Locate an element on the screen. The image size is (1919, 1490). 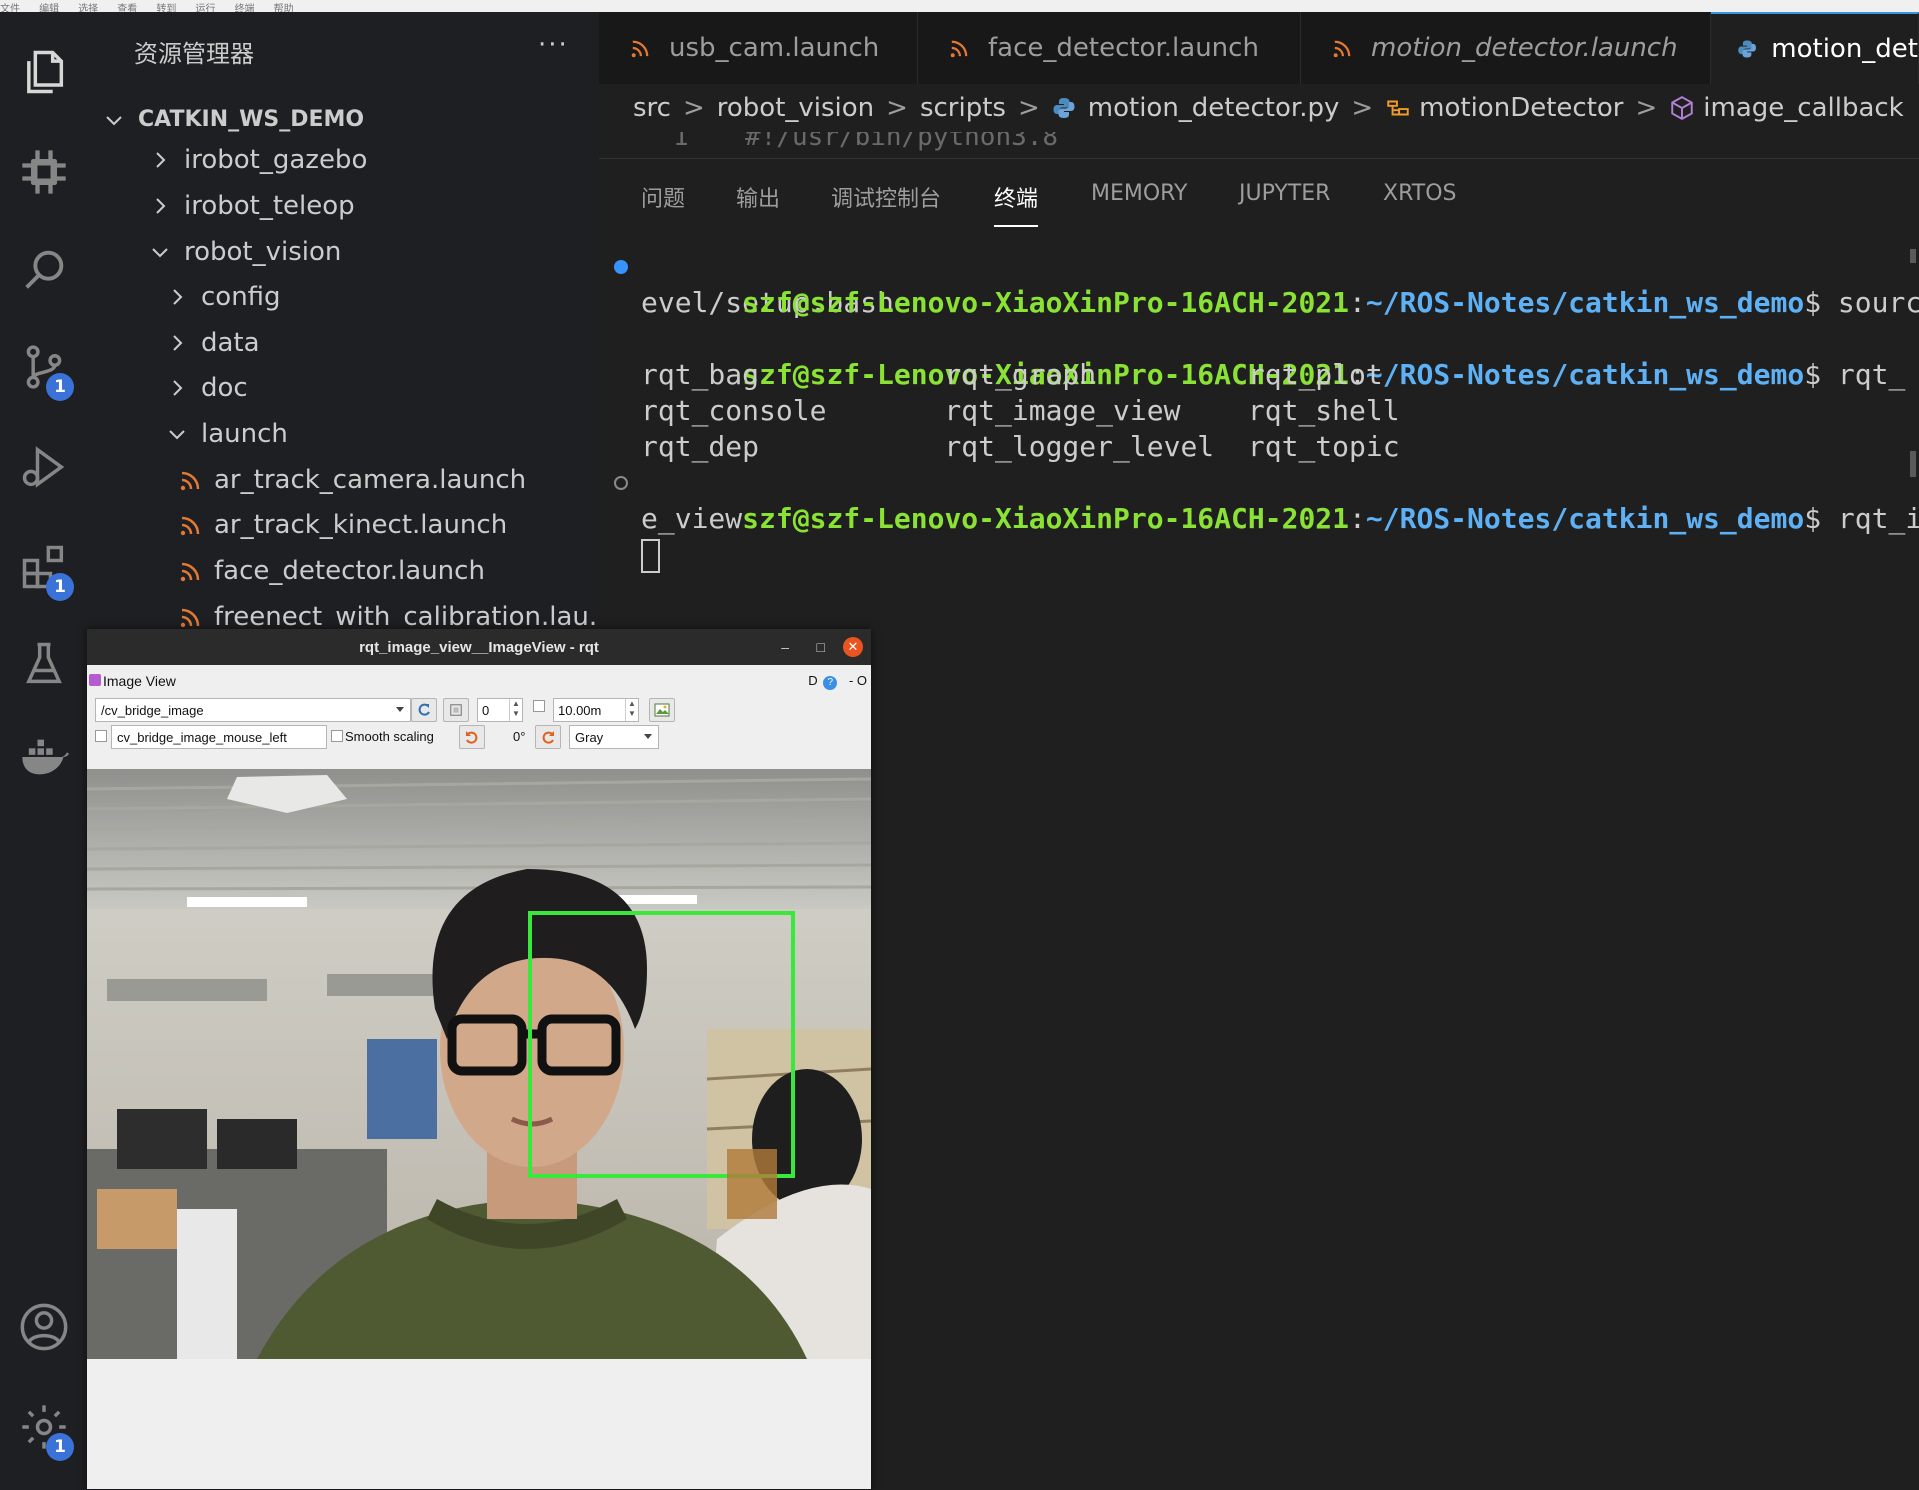
zoom-spinbox: 0 ▲ ▼ is located at coordinates (500, 710).